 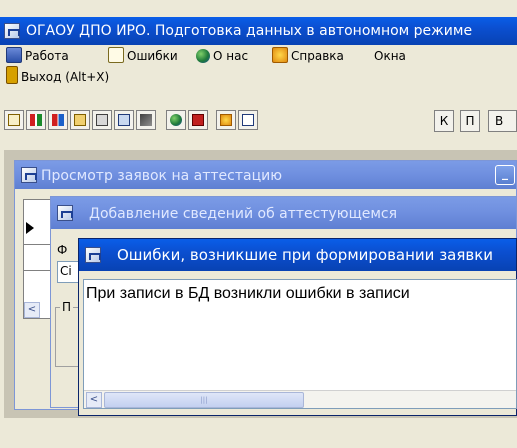 I want to click on menu-errors: Ошибки, so click(x=143, y=56).